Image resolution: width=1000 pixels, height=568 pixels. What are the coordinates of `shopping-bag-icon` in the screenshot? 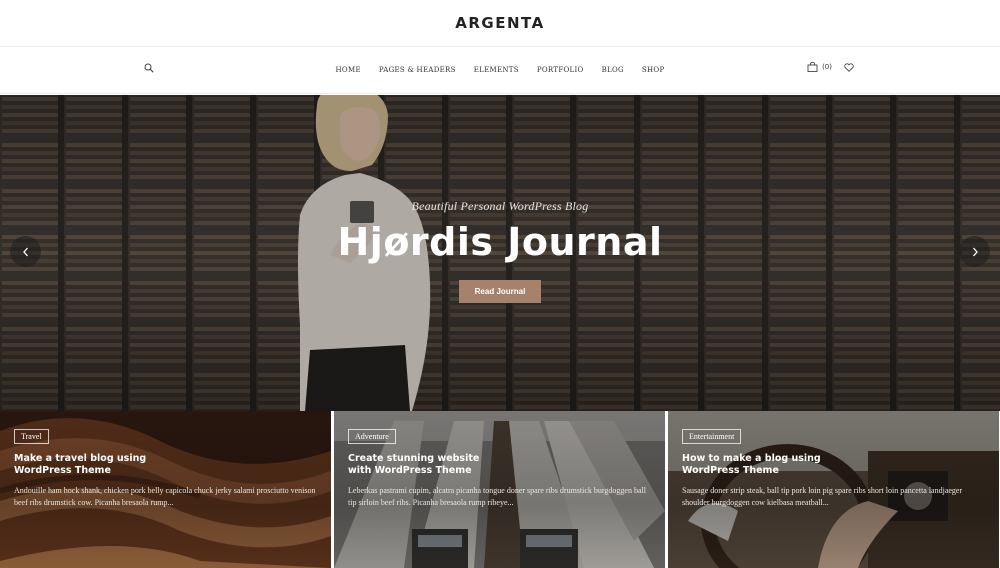 It's located at (812, 67).